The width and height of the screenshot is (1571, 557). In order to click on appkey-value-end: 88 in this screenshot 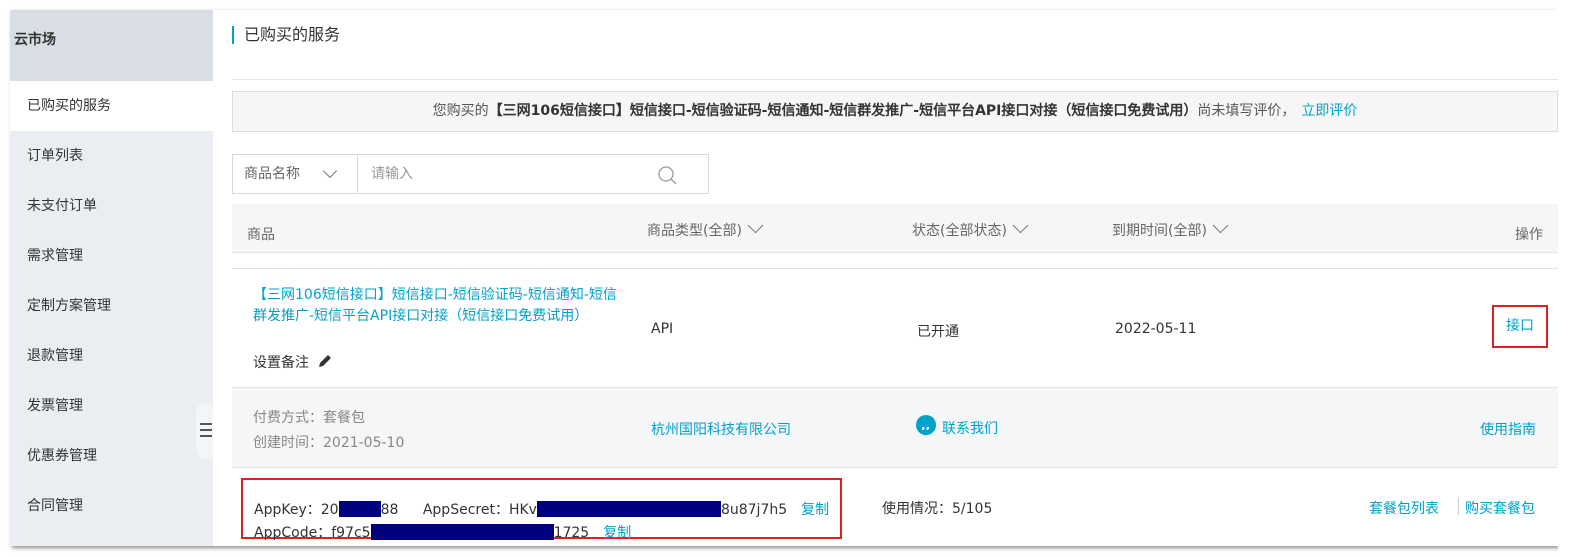, I will do `click(389, 510)`.